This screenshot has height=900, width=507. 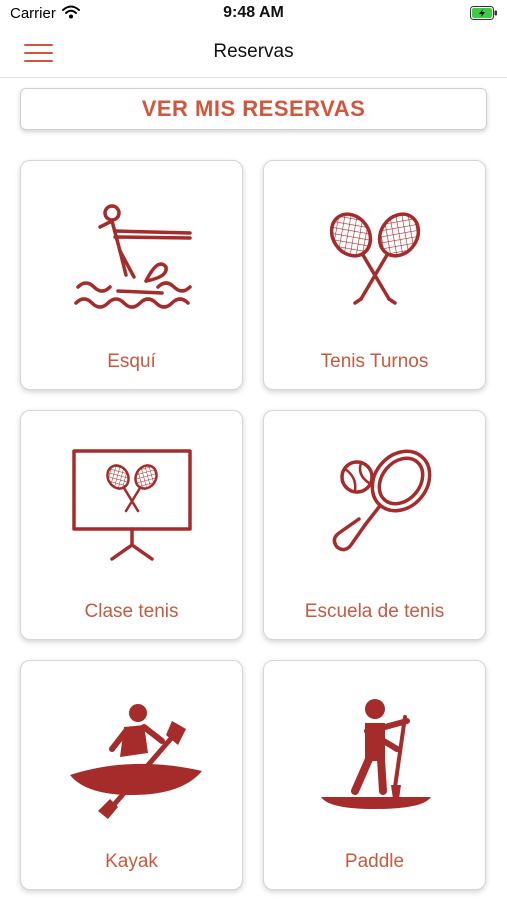 What do you see at coordinates (483, 13) in the screenshot?
I see `battery-icon` at bounding box center [483, 13].